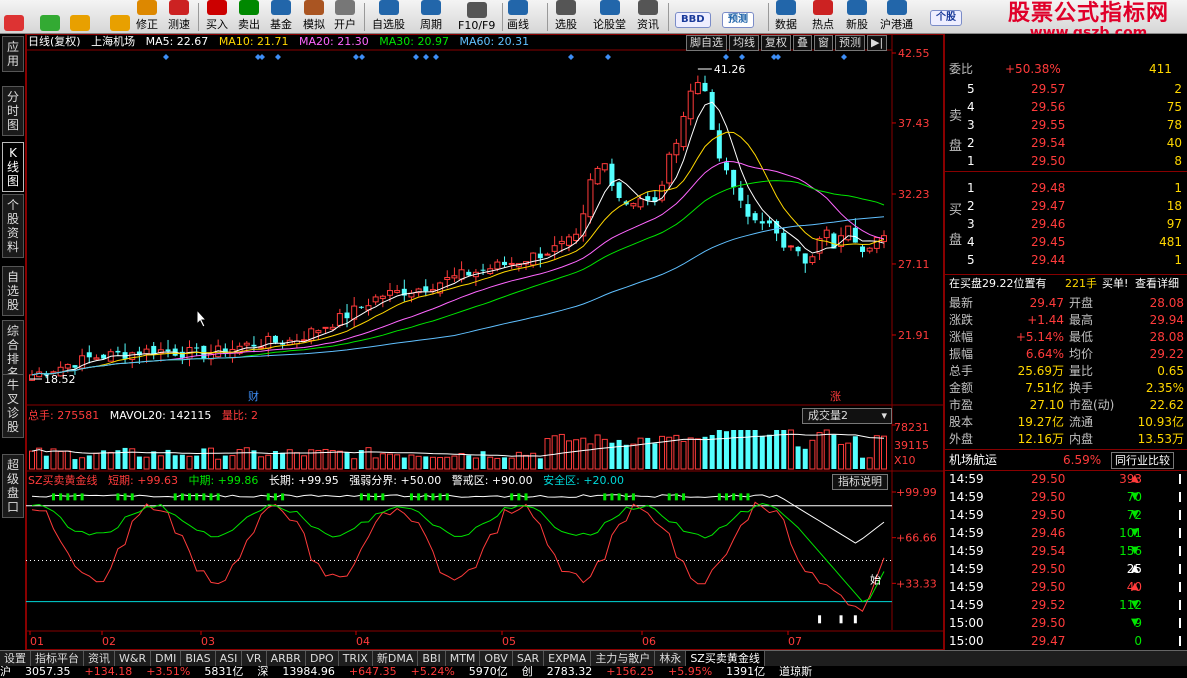  I want to click on indicator-tab-1: 指标平台, so click(57, 658).